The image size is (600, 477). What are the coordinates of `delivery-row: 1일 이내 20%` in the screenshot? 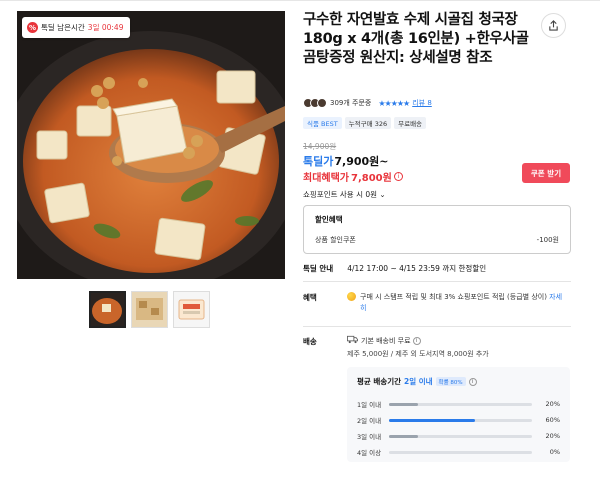 It's located at (458, 404).